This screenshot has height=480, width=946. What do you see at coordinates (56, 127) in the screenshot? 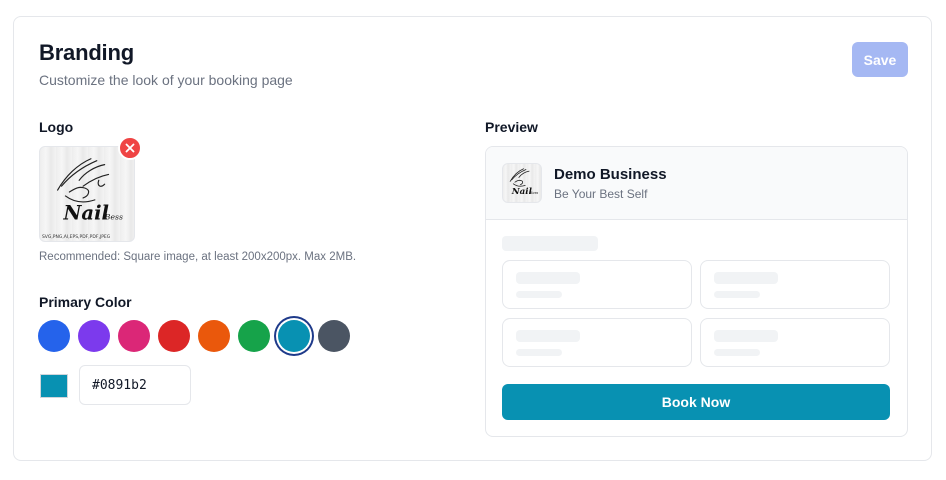
I see `logo-label: Logo` at bounding box center [56, 127].